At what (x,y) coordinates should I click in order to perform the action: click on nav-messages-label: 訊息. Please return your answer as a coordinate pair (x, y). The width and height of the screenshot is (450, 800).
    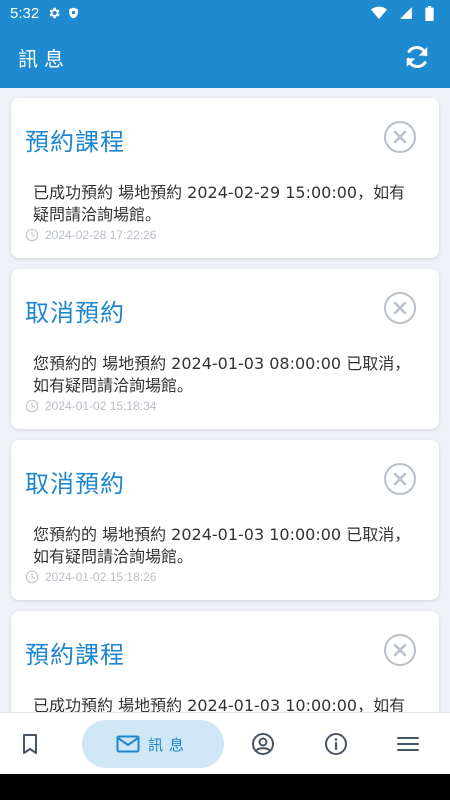
    Looking at the image, I should click on (168, 744).